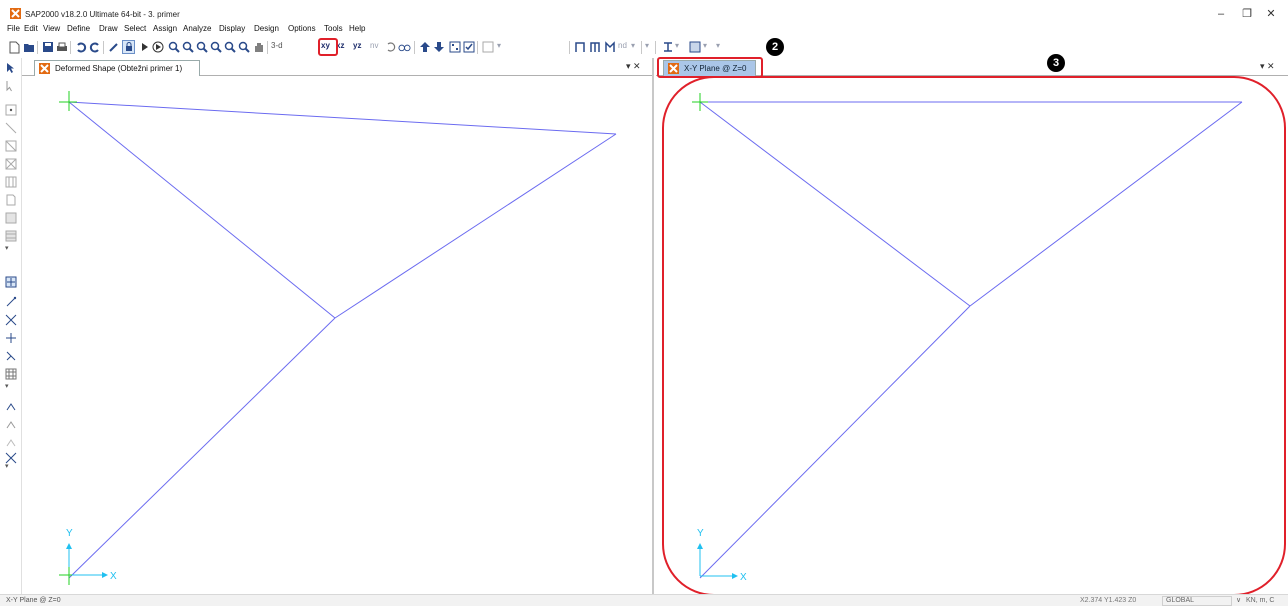 The height and width of the screenshot is (606, 1288). What do you see at coordinates (232, 28) in the screenshot?
I see `menu-display: Display` at bounding box center [232, 28].